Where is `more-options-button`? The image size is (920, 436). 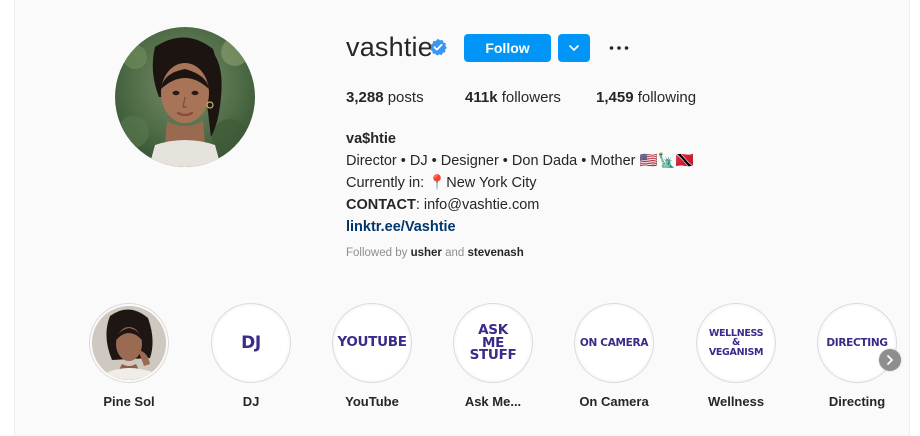 more-options-button is located at coordinates (619, 48).